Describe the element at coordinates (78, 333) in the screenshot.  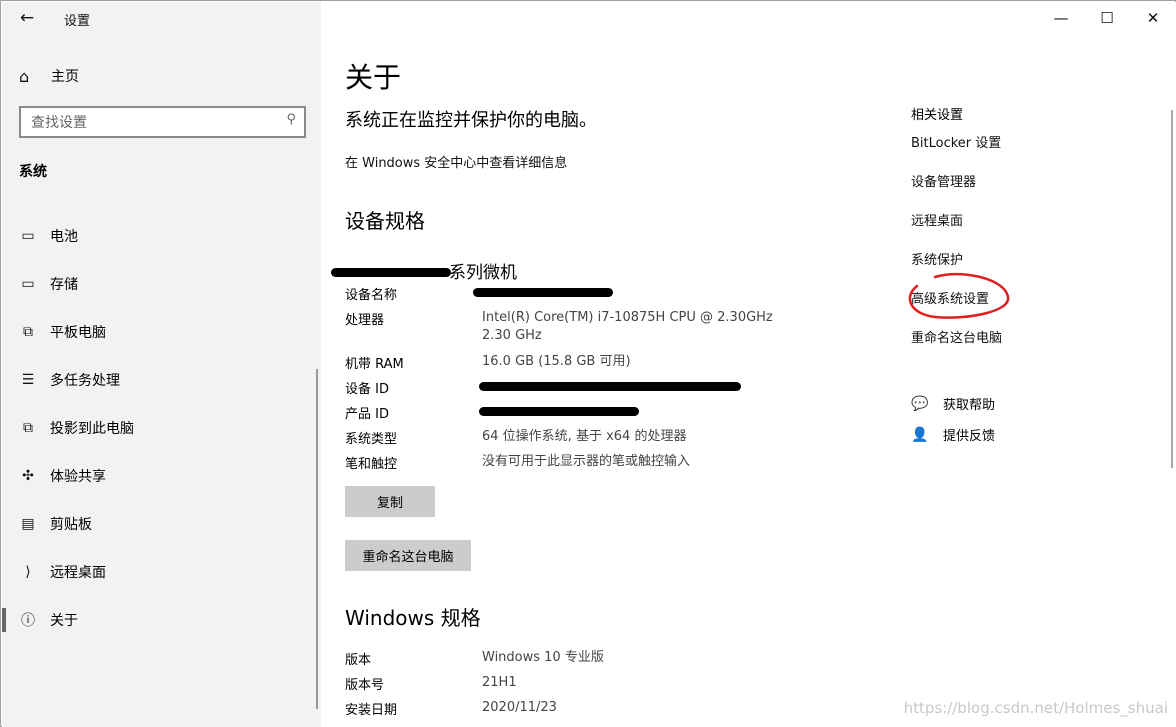
I see `sidebar-item-label: 平板电脑` at that location.